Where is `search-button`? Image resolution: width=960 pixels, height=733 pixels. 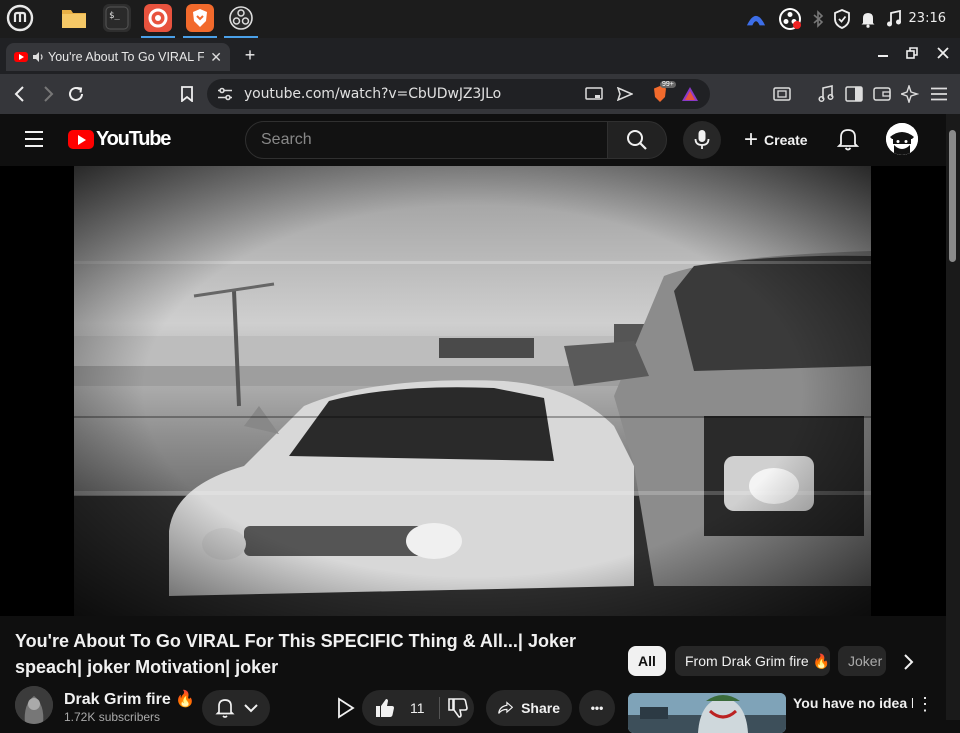
search-button is located at coordinates (637, 140).